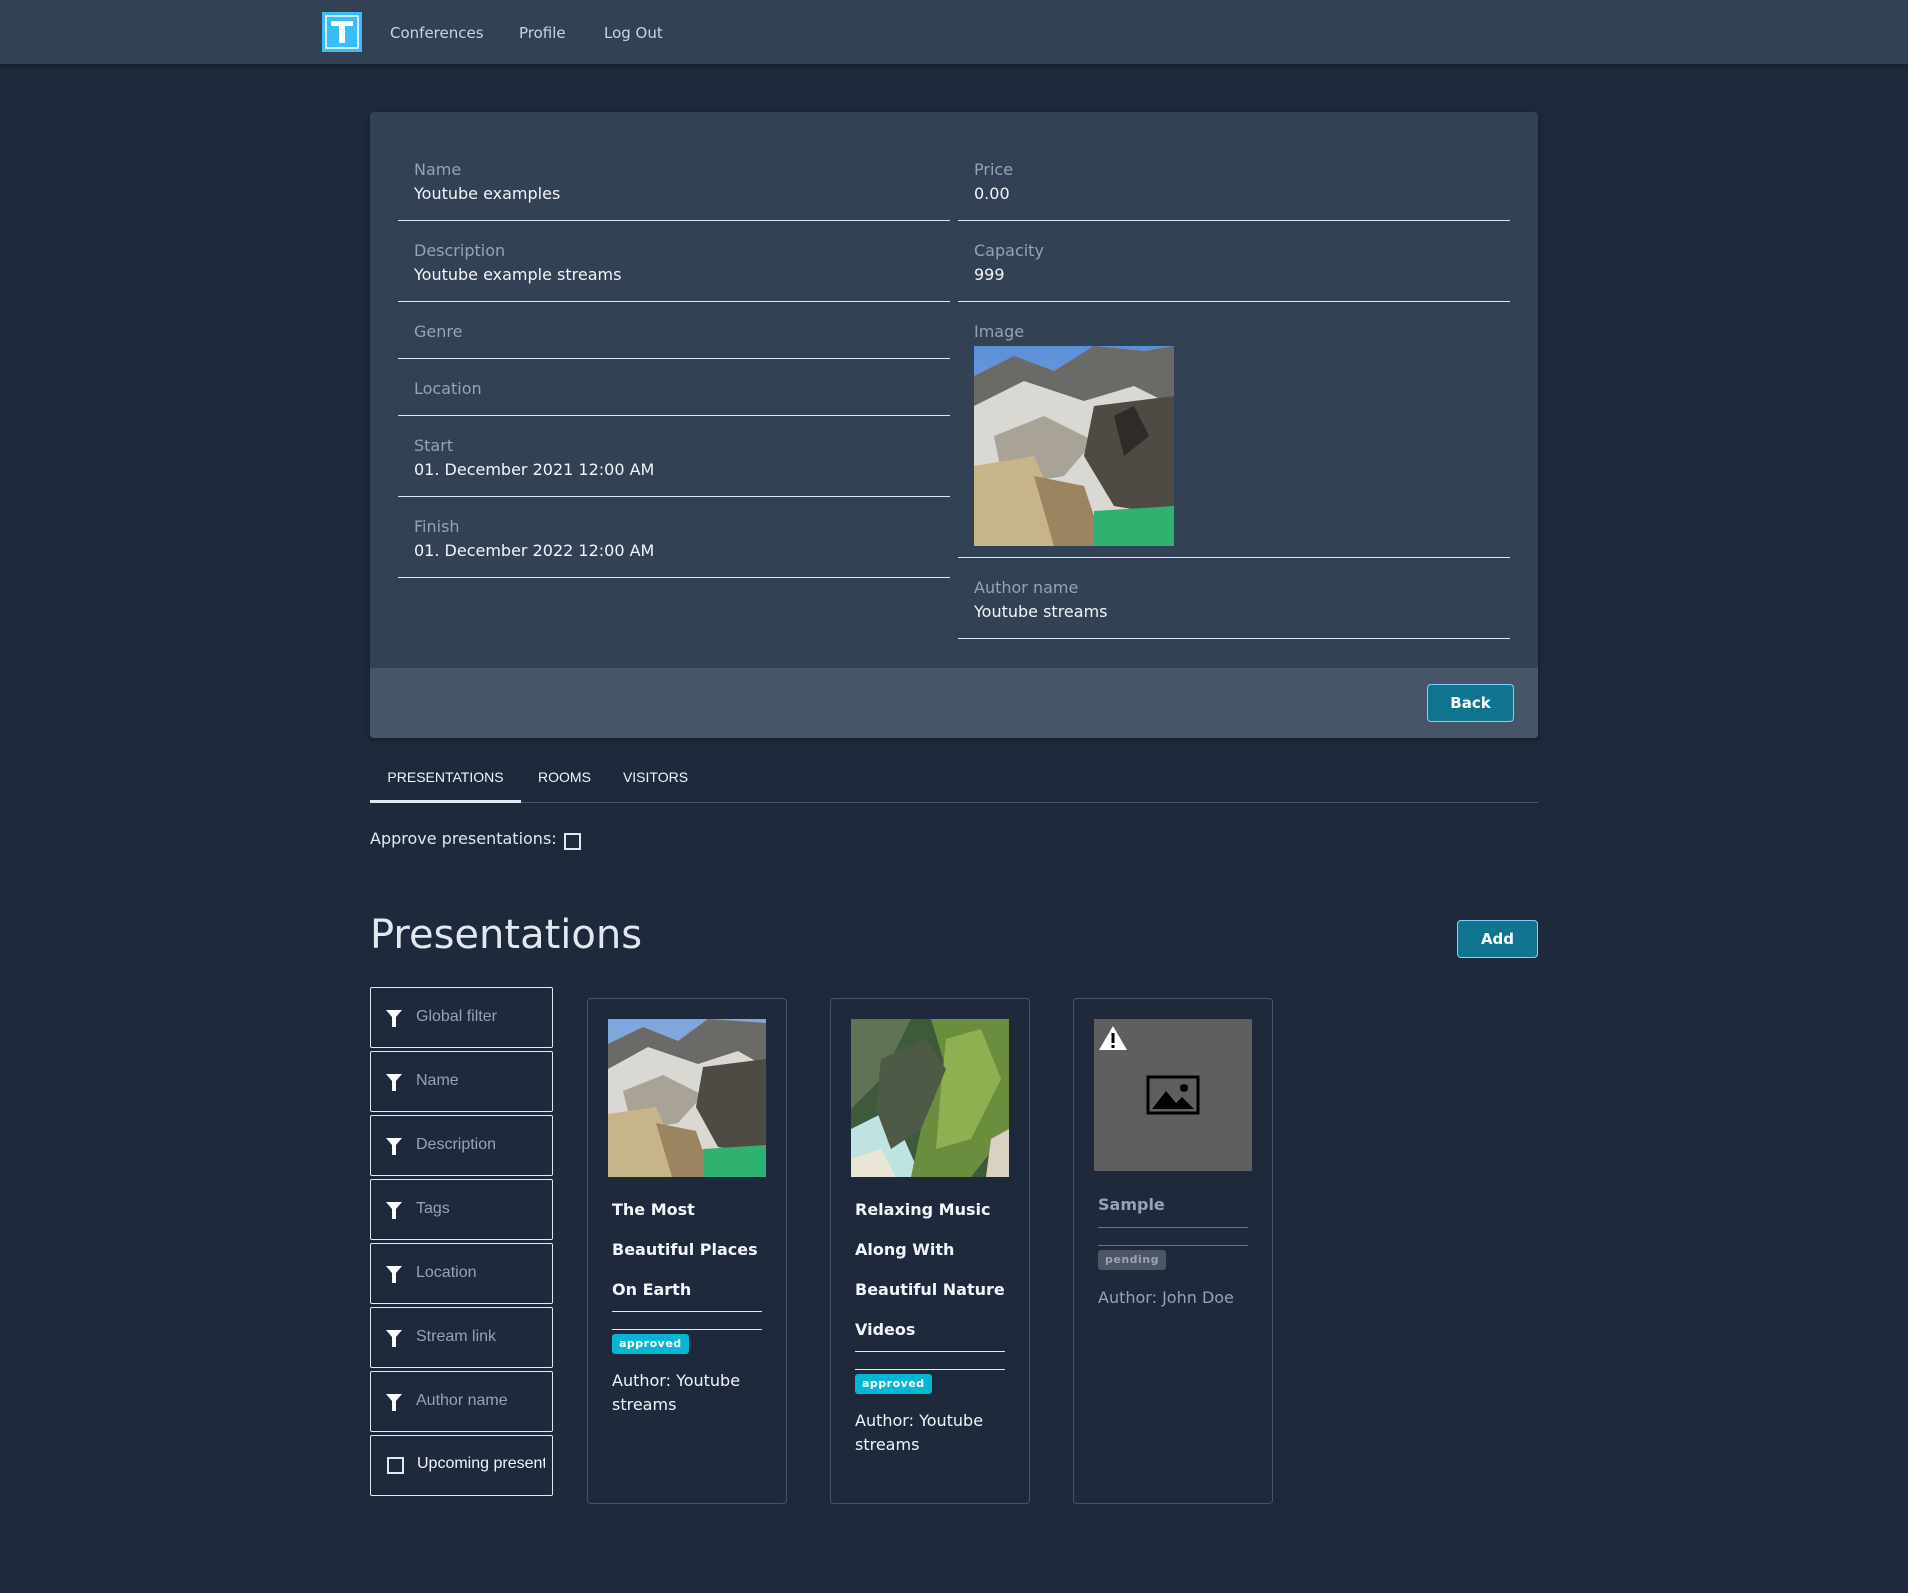  I want to click on field-label: Start, so click(434, 445).